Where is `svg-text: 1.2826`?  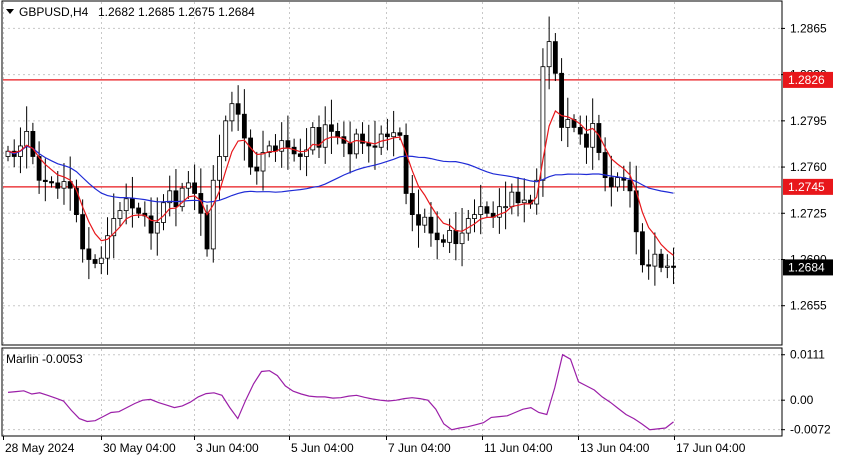 svg-text: 1.2826 is located at coordinates (806, 80).